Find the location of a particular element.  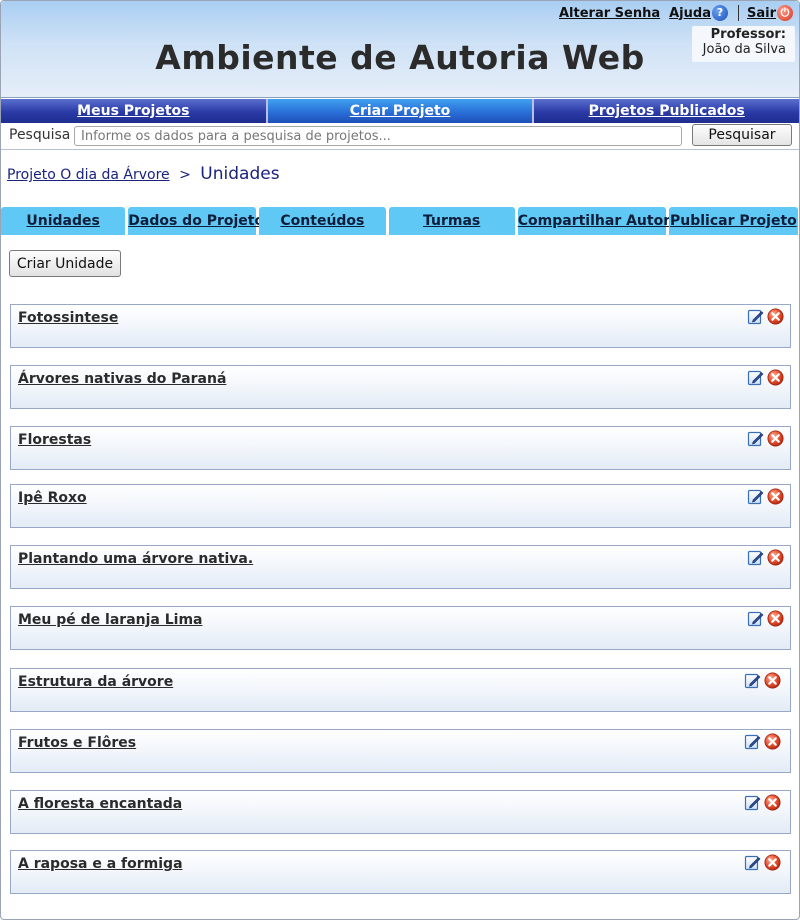

unit-item: Fotossintese is located at coordinates (400, 326).